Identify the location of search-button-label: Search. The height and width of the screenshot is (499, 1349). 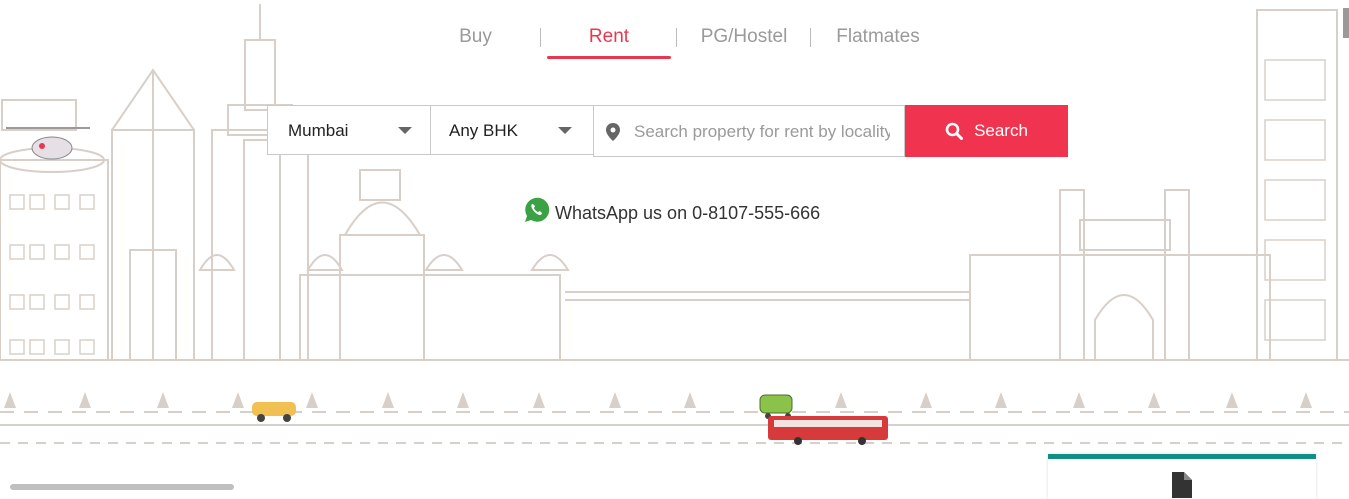
(1001, 130).